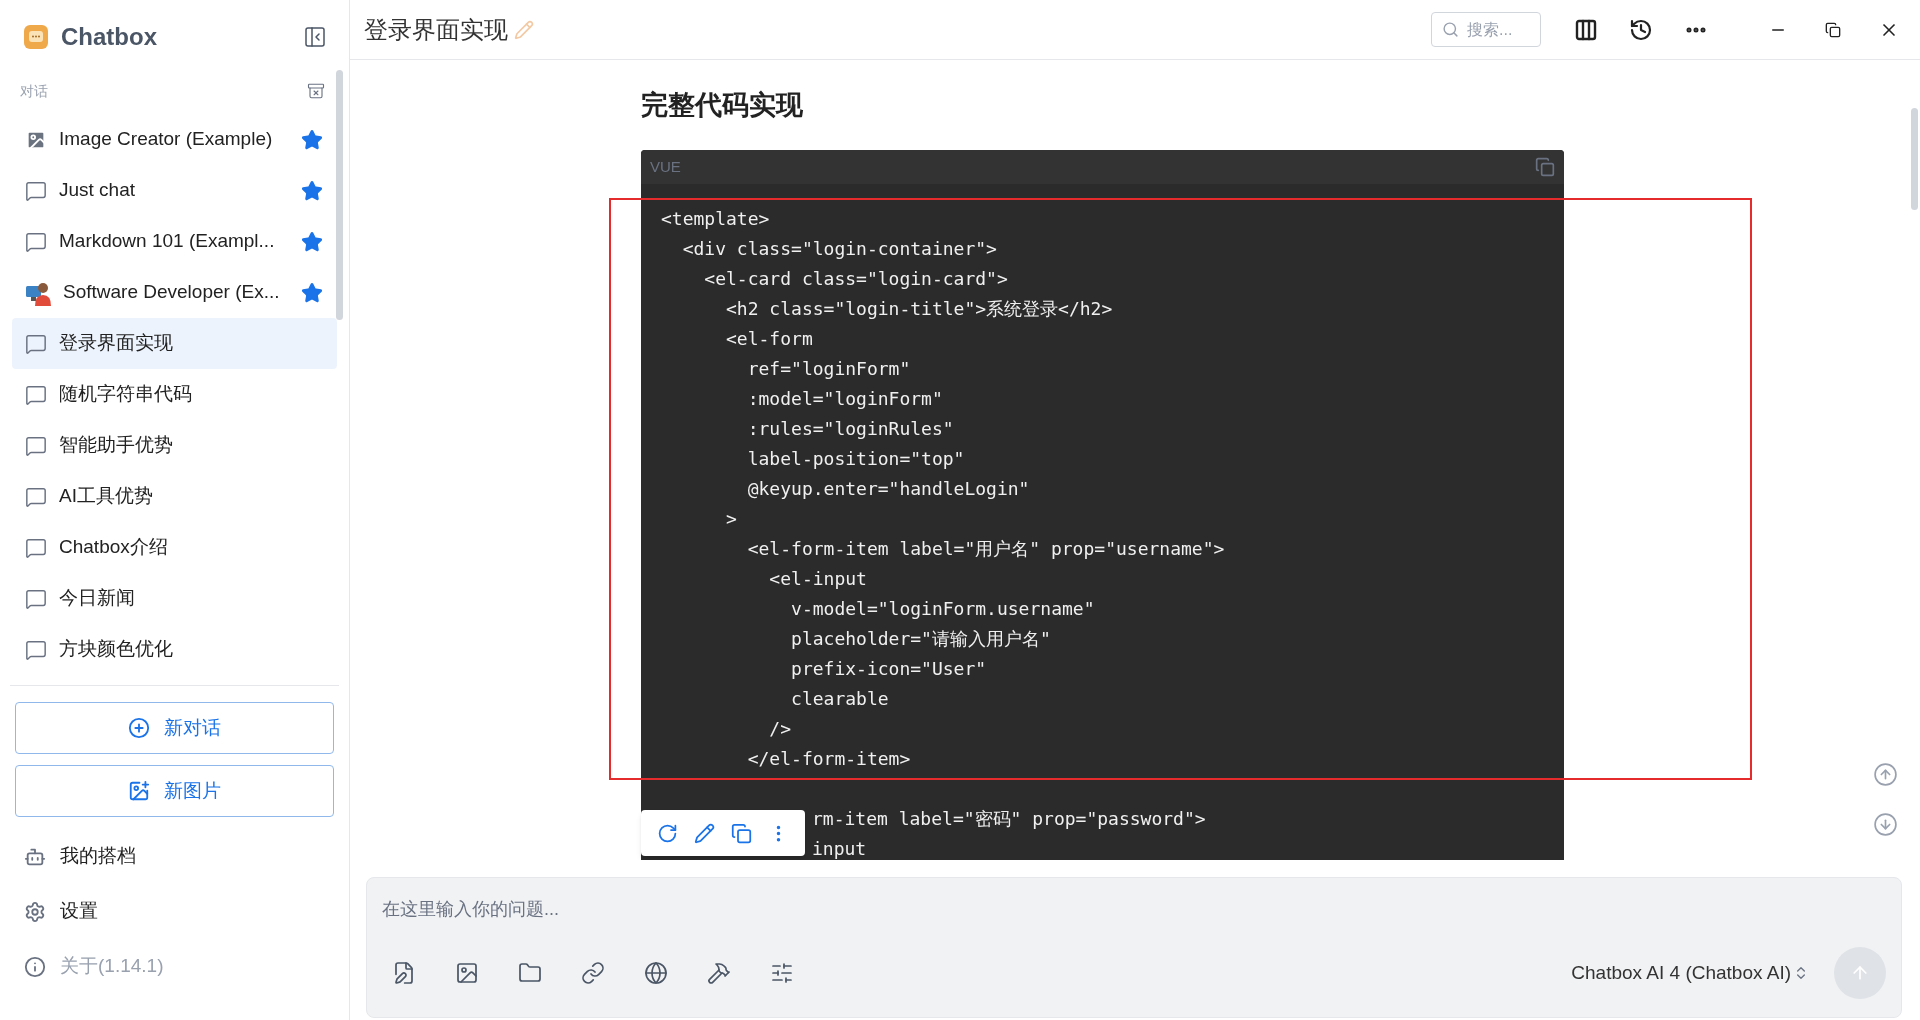 This screenshot has height=1020, width=1920. What do you see at coordinates (722, 105) in the screenshot?
I see `message-heading: 完整代码实现` at bounding box center [722, 105].